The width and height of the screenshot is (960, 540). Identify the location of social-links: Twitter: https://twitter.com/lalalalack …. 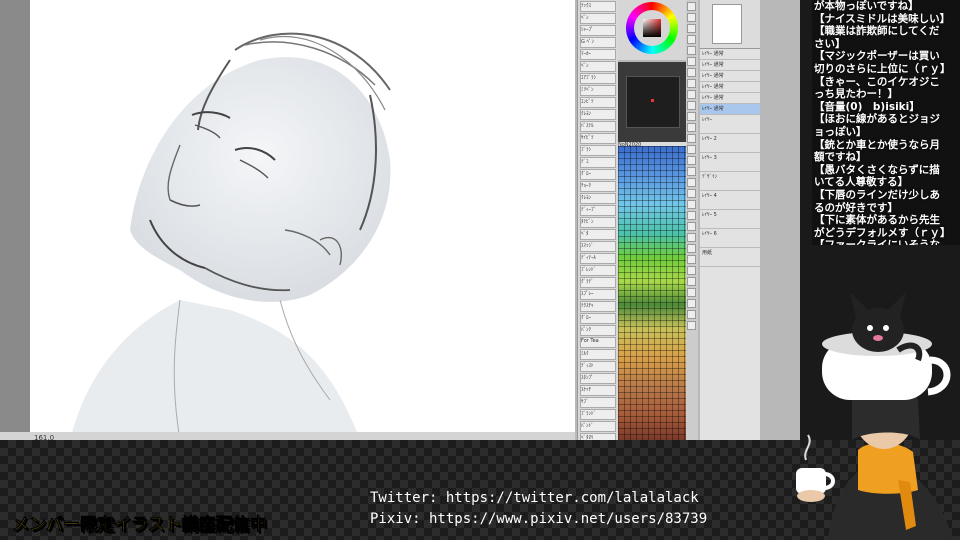
(538, 509).